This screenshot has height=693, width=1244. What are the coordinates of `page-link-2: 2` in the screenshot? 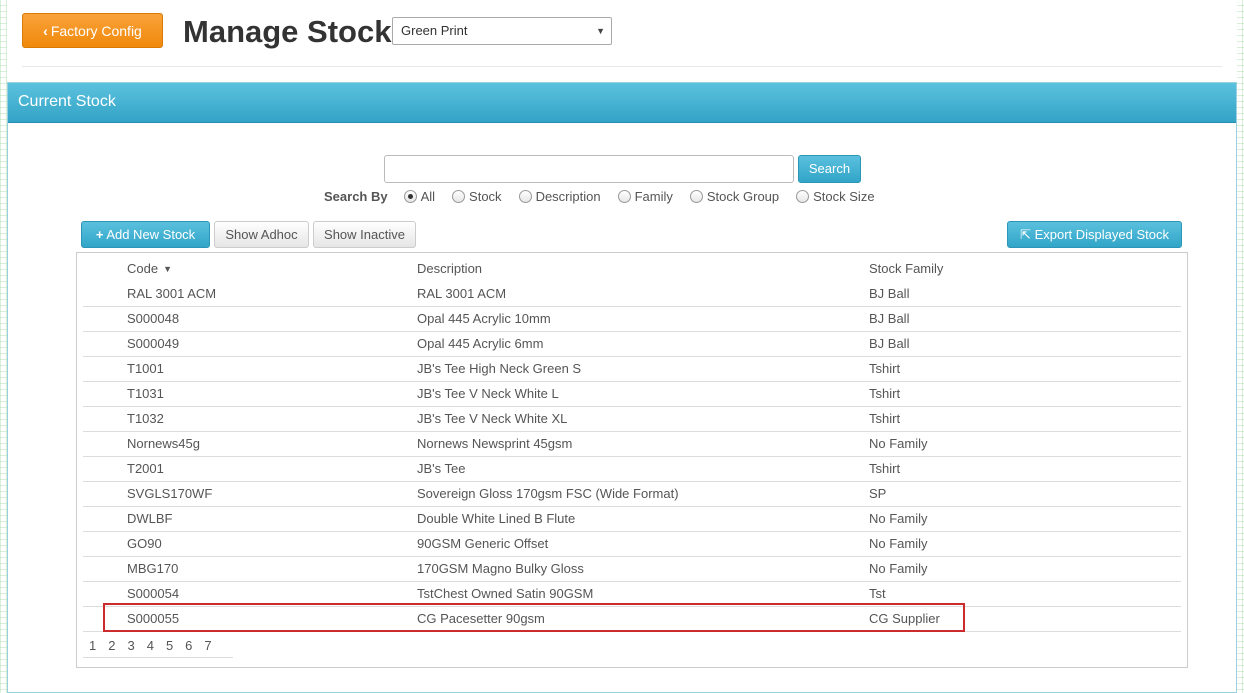 It's located at (111, 647).